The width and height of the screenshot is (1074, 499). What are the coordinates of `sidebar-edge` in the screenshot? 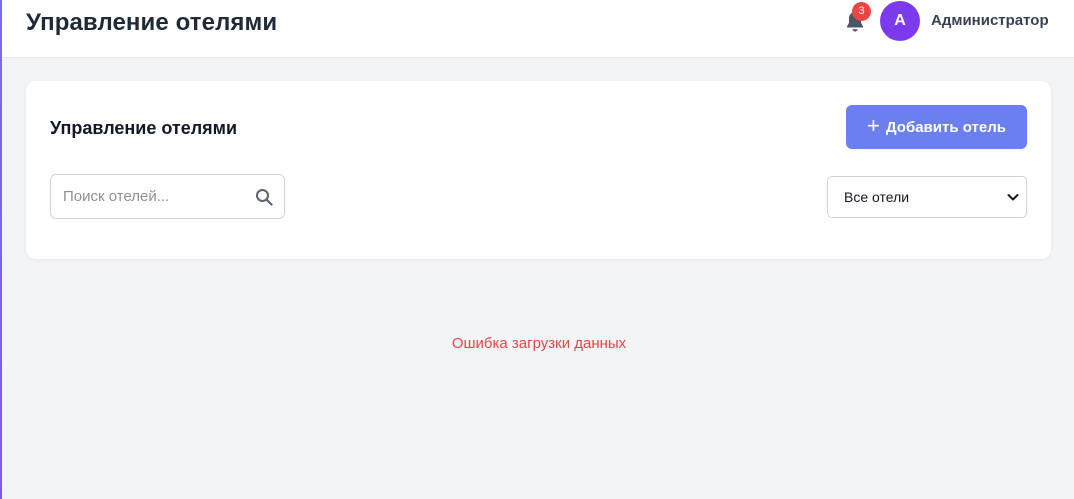 It's located at (1, 249).